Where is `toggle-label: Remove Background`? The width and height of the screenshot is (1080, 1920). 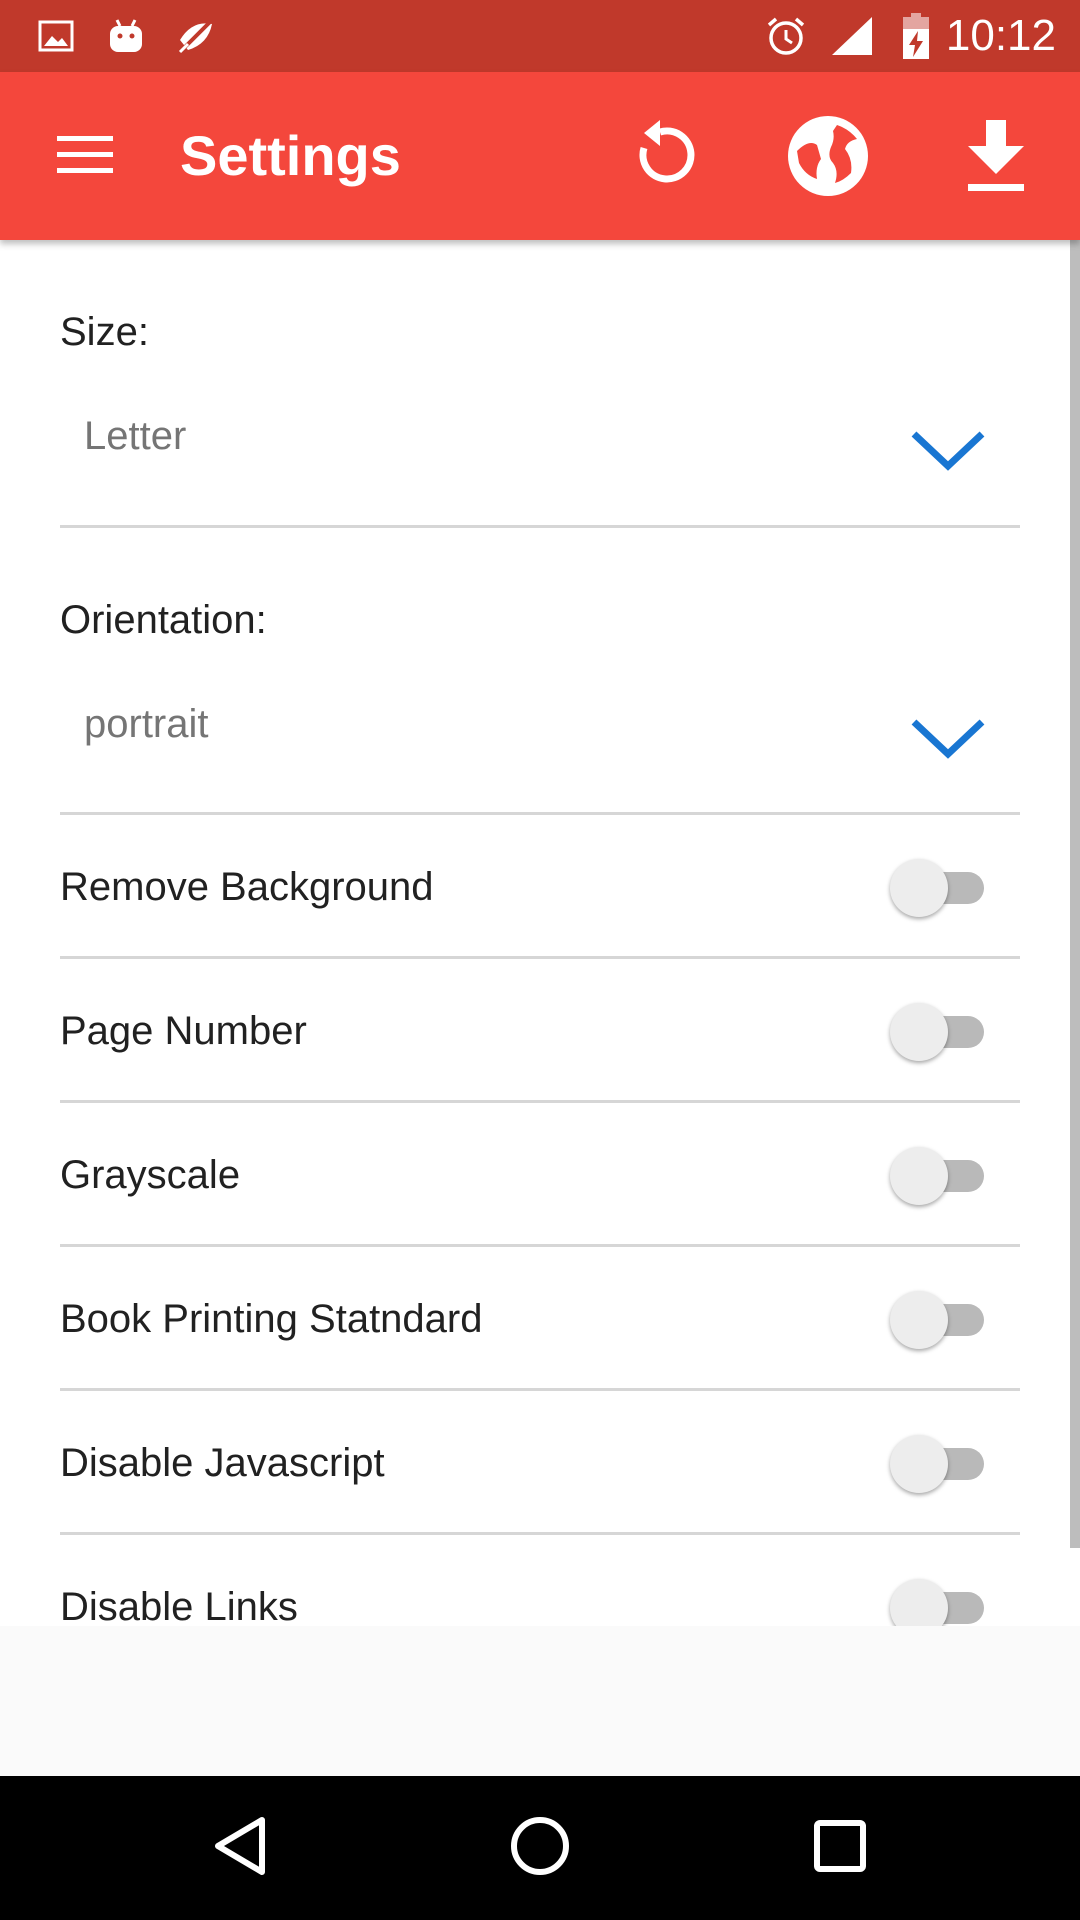 toggle-label: Remove Background is located at coordinates (247, 887).